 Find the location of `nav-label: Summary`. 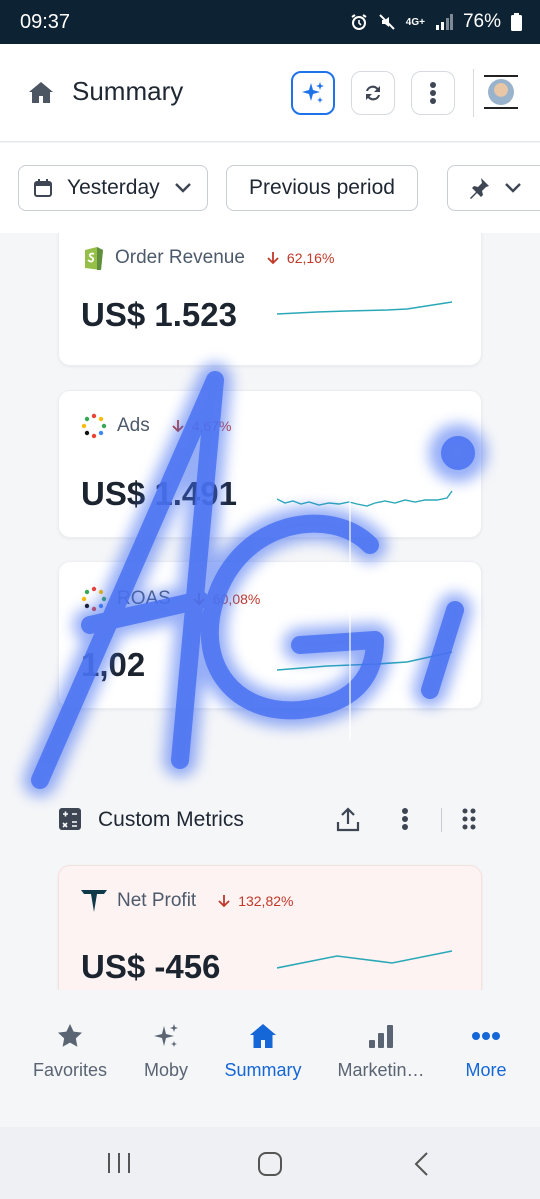

nav-label: Summary is located at coordinates (263, 1070).